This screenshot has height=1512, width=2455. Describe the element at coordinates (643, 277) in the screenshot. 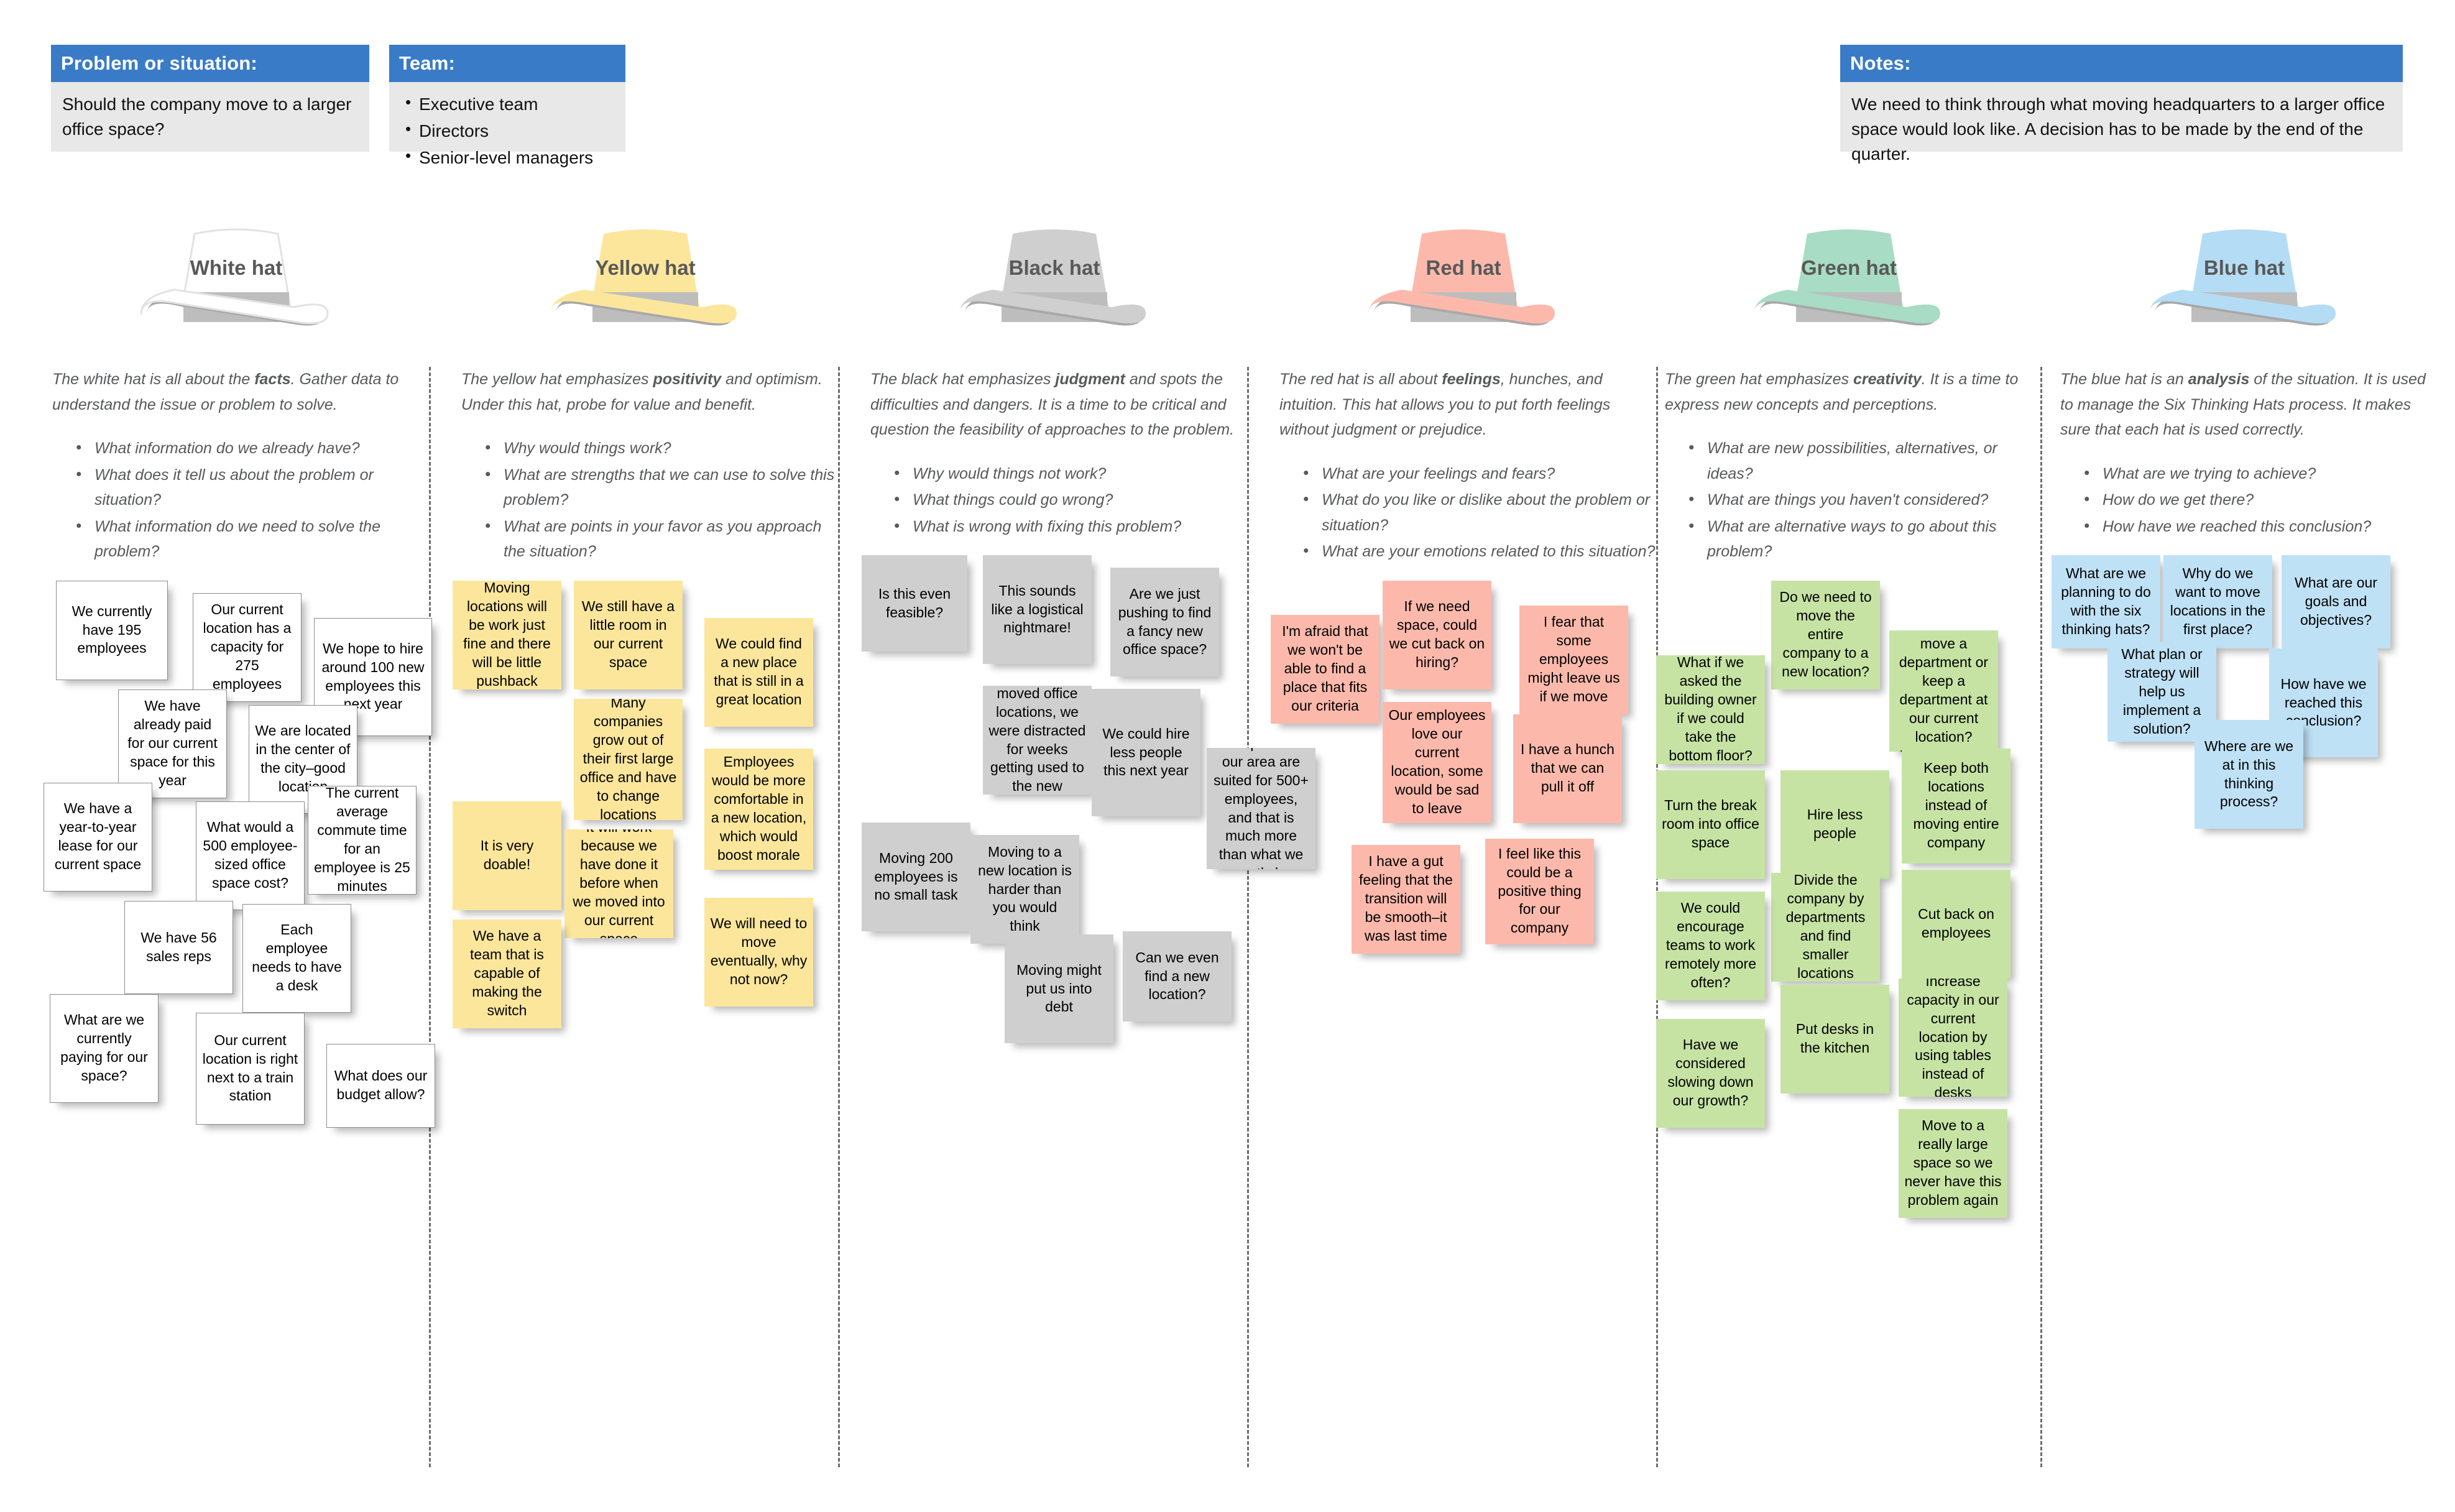

I see `yellow-top-hat-icon` at that location.